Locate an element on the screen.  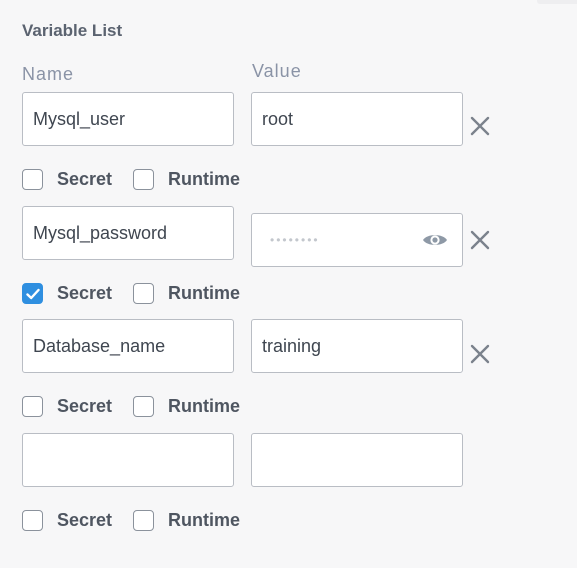
variable-name-input: Database_name is located at coordinates (128, 346).